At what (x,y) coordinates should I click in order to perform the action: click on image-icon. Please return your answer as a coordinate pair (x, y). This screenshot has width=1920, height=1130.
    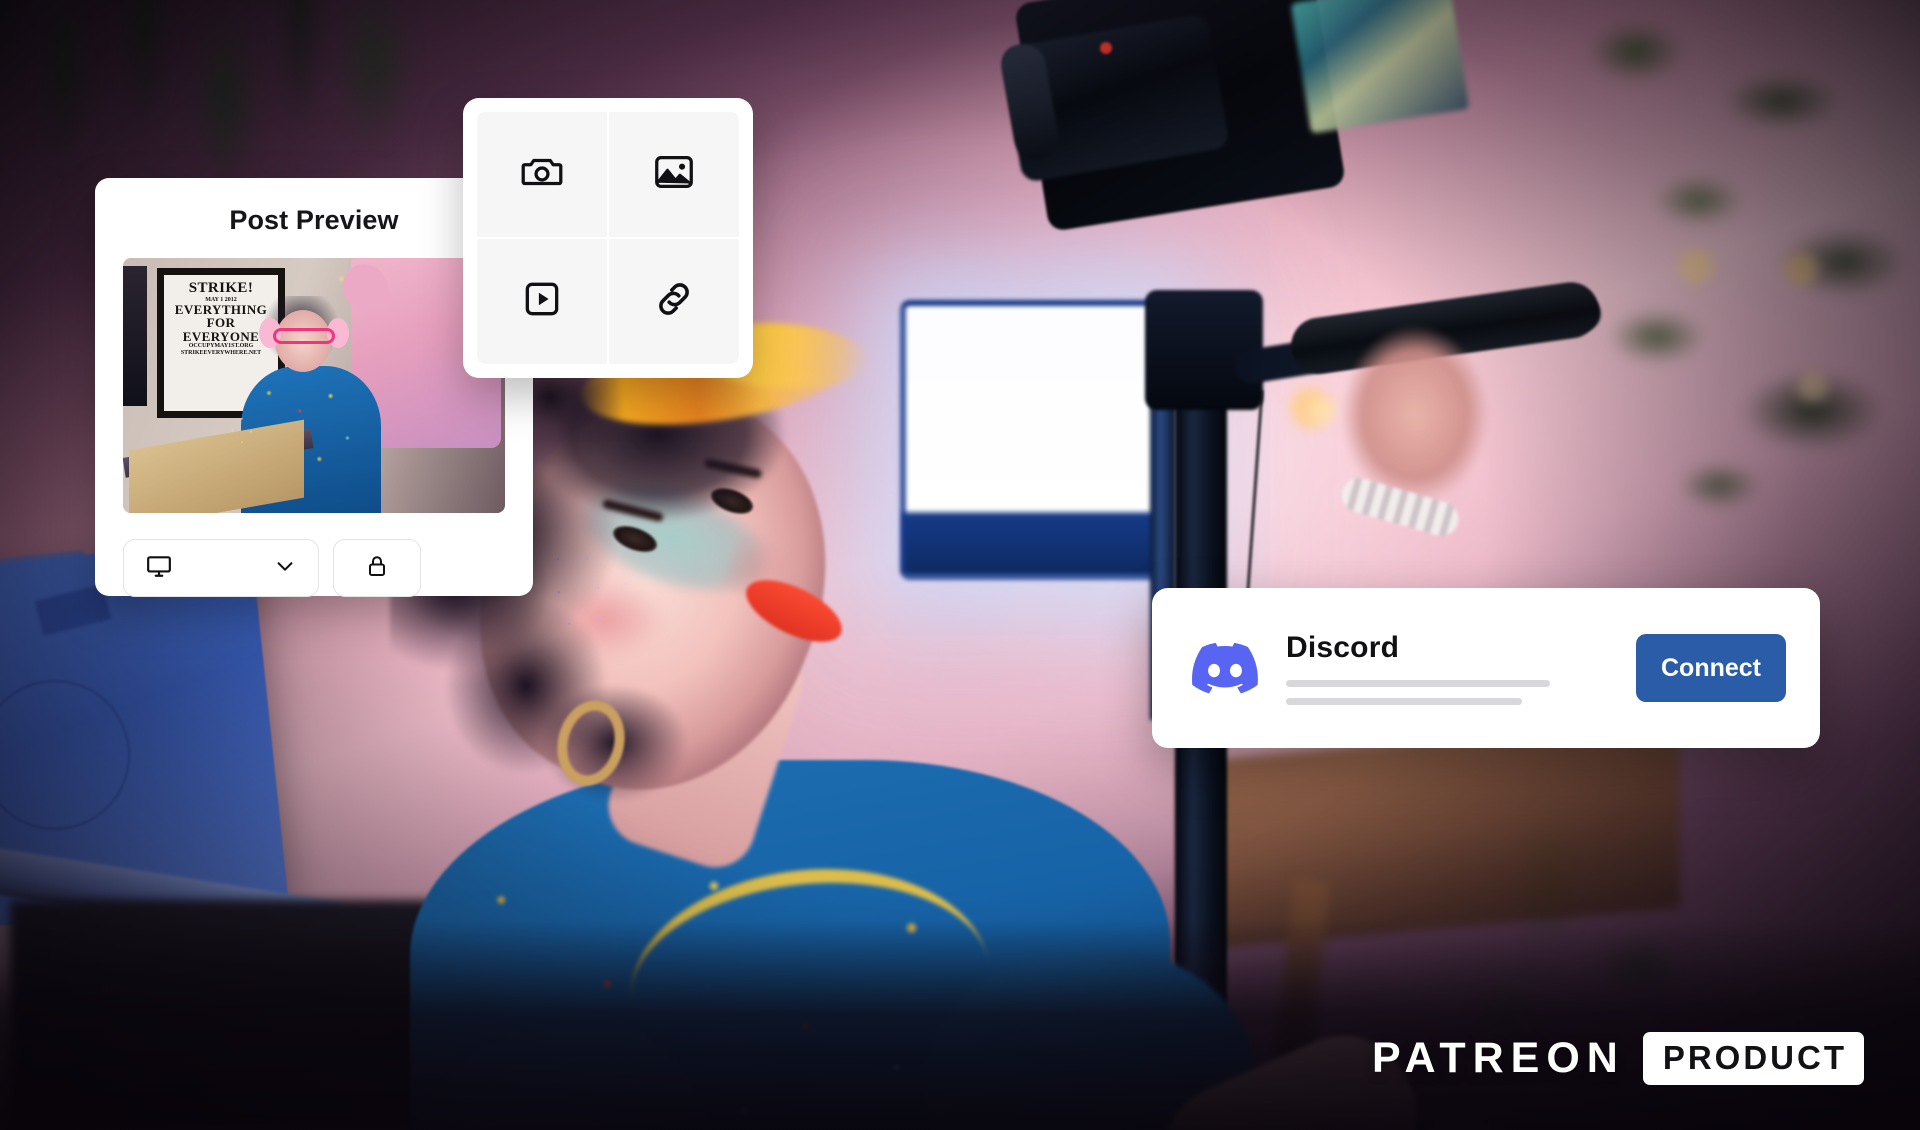
    Looking at the image, I should click on (674, 174).